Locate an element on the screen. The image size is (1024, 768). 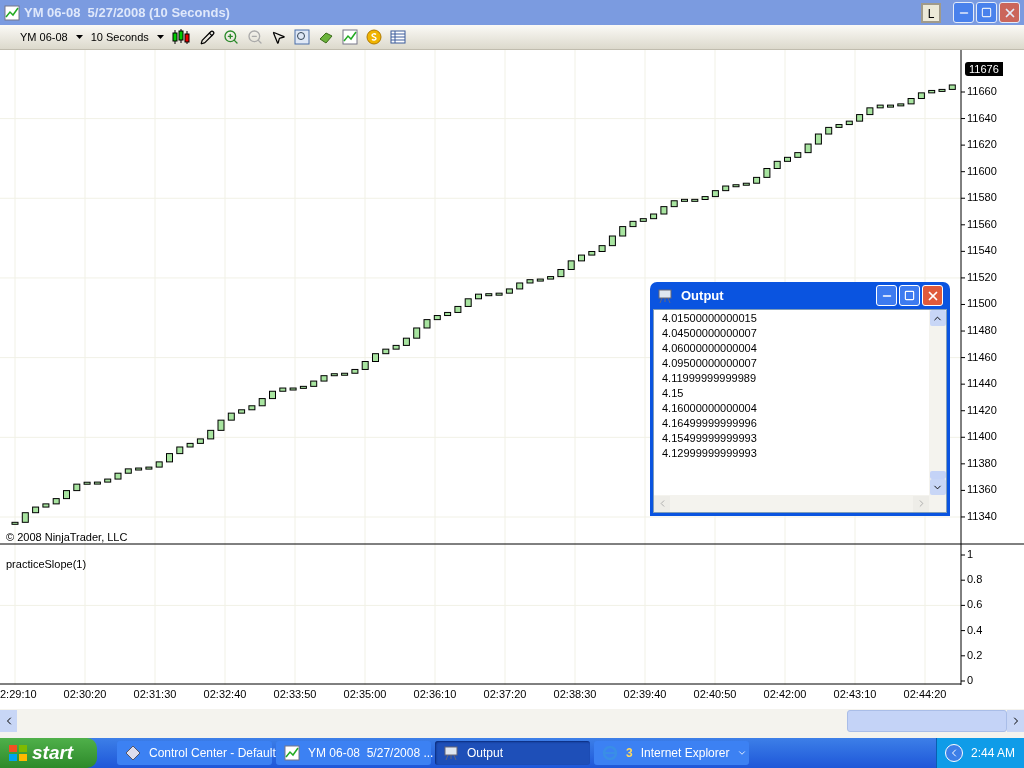
output-line: 4.09500000000007 is located at coordinates (710, 363).